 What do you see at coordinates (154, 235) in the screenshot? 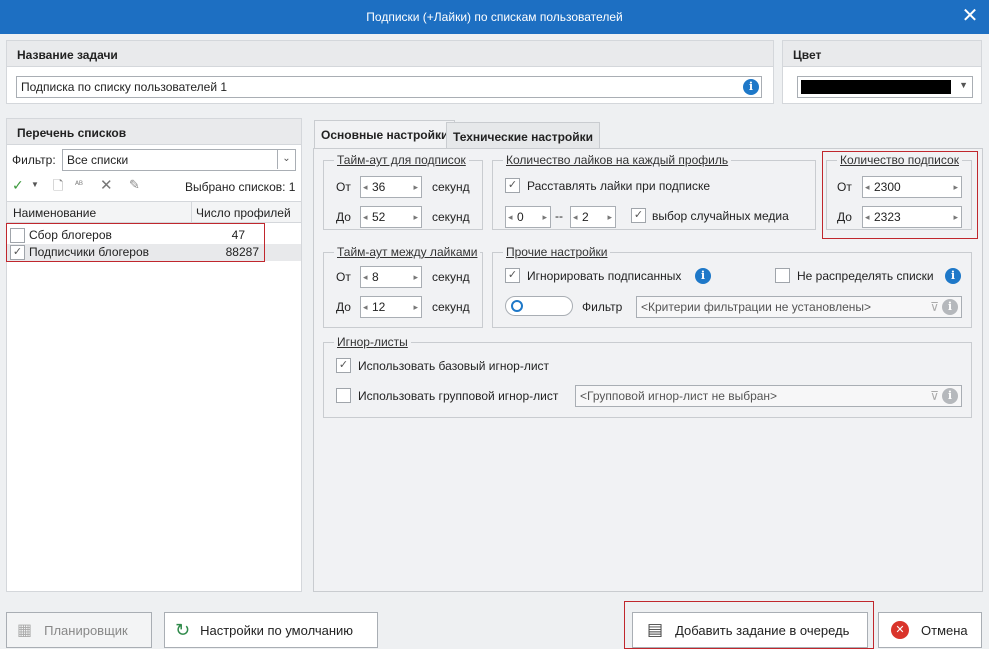
I see `list-item: Сбор блогеров 47` at bounding box center [154, 235].